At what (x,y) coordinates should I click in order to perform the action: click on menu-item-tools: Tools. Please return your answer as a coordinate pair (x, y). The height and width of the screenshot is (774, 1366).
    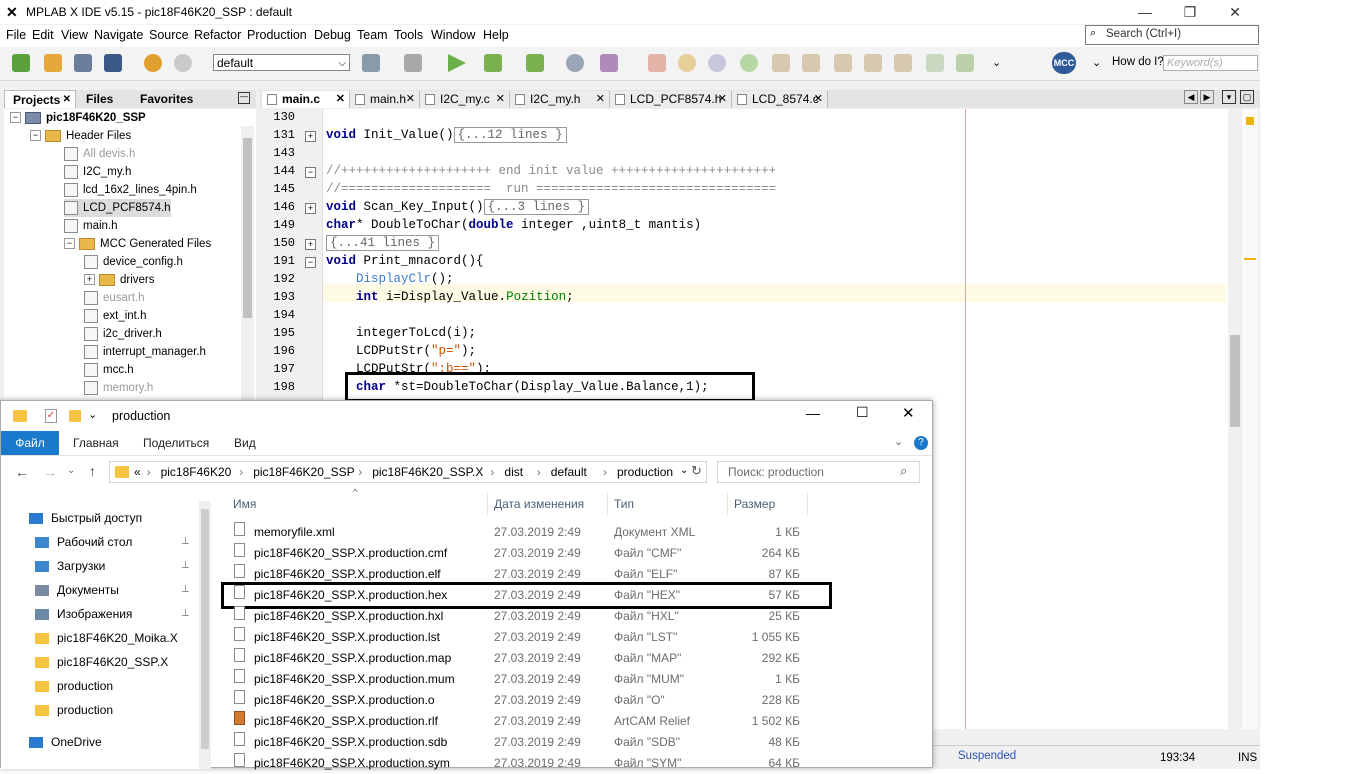
    Looking at the image, I should click on (408, 35).